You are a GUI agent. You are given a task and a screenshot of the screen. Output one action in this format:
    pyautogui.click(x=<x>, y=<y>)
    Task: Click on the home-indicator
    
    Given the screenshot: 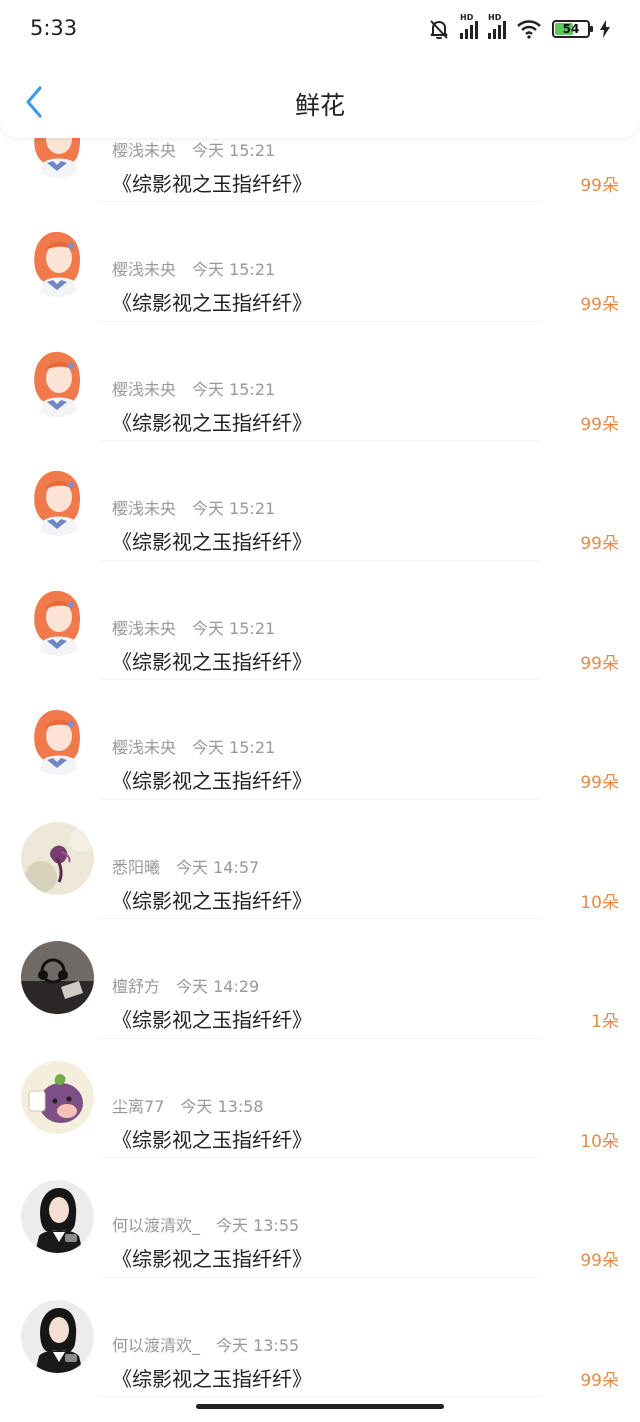 What is the action you would take?
    pyautogui.click(x=320, y=1406)
    